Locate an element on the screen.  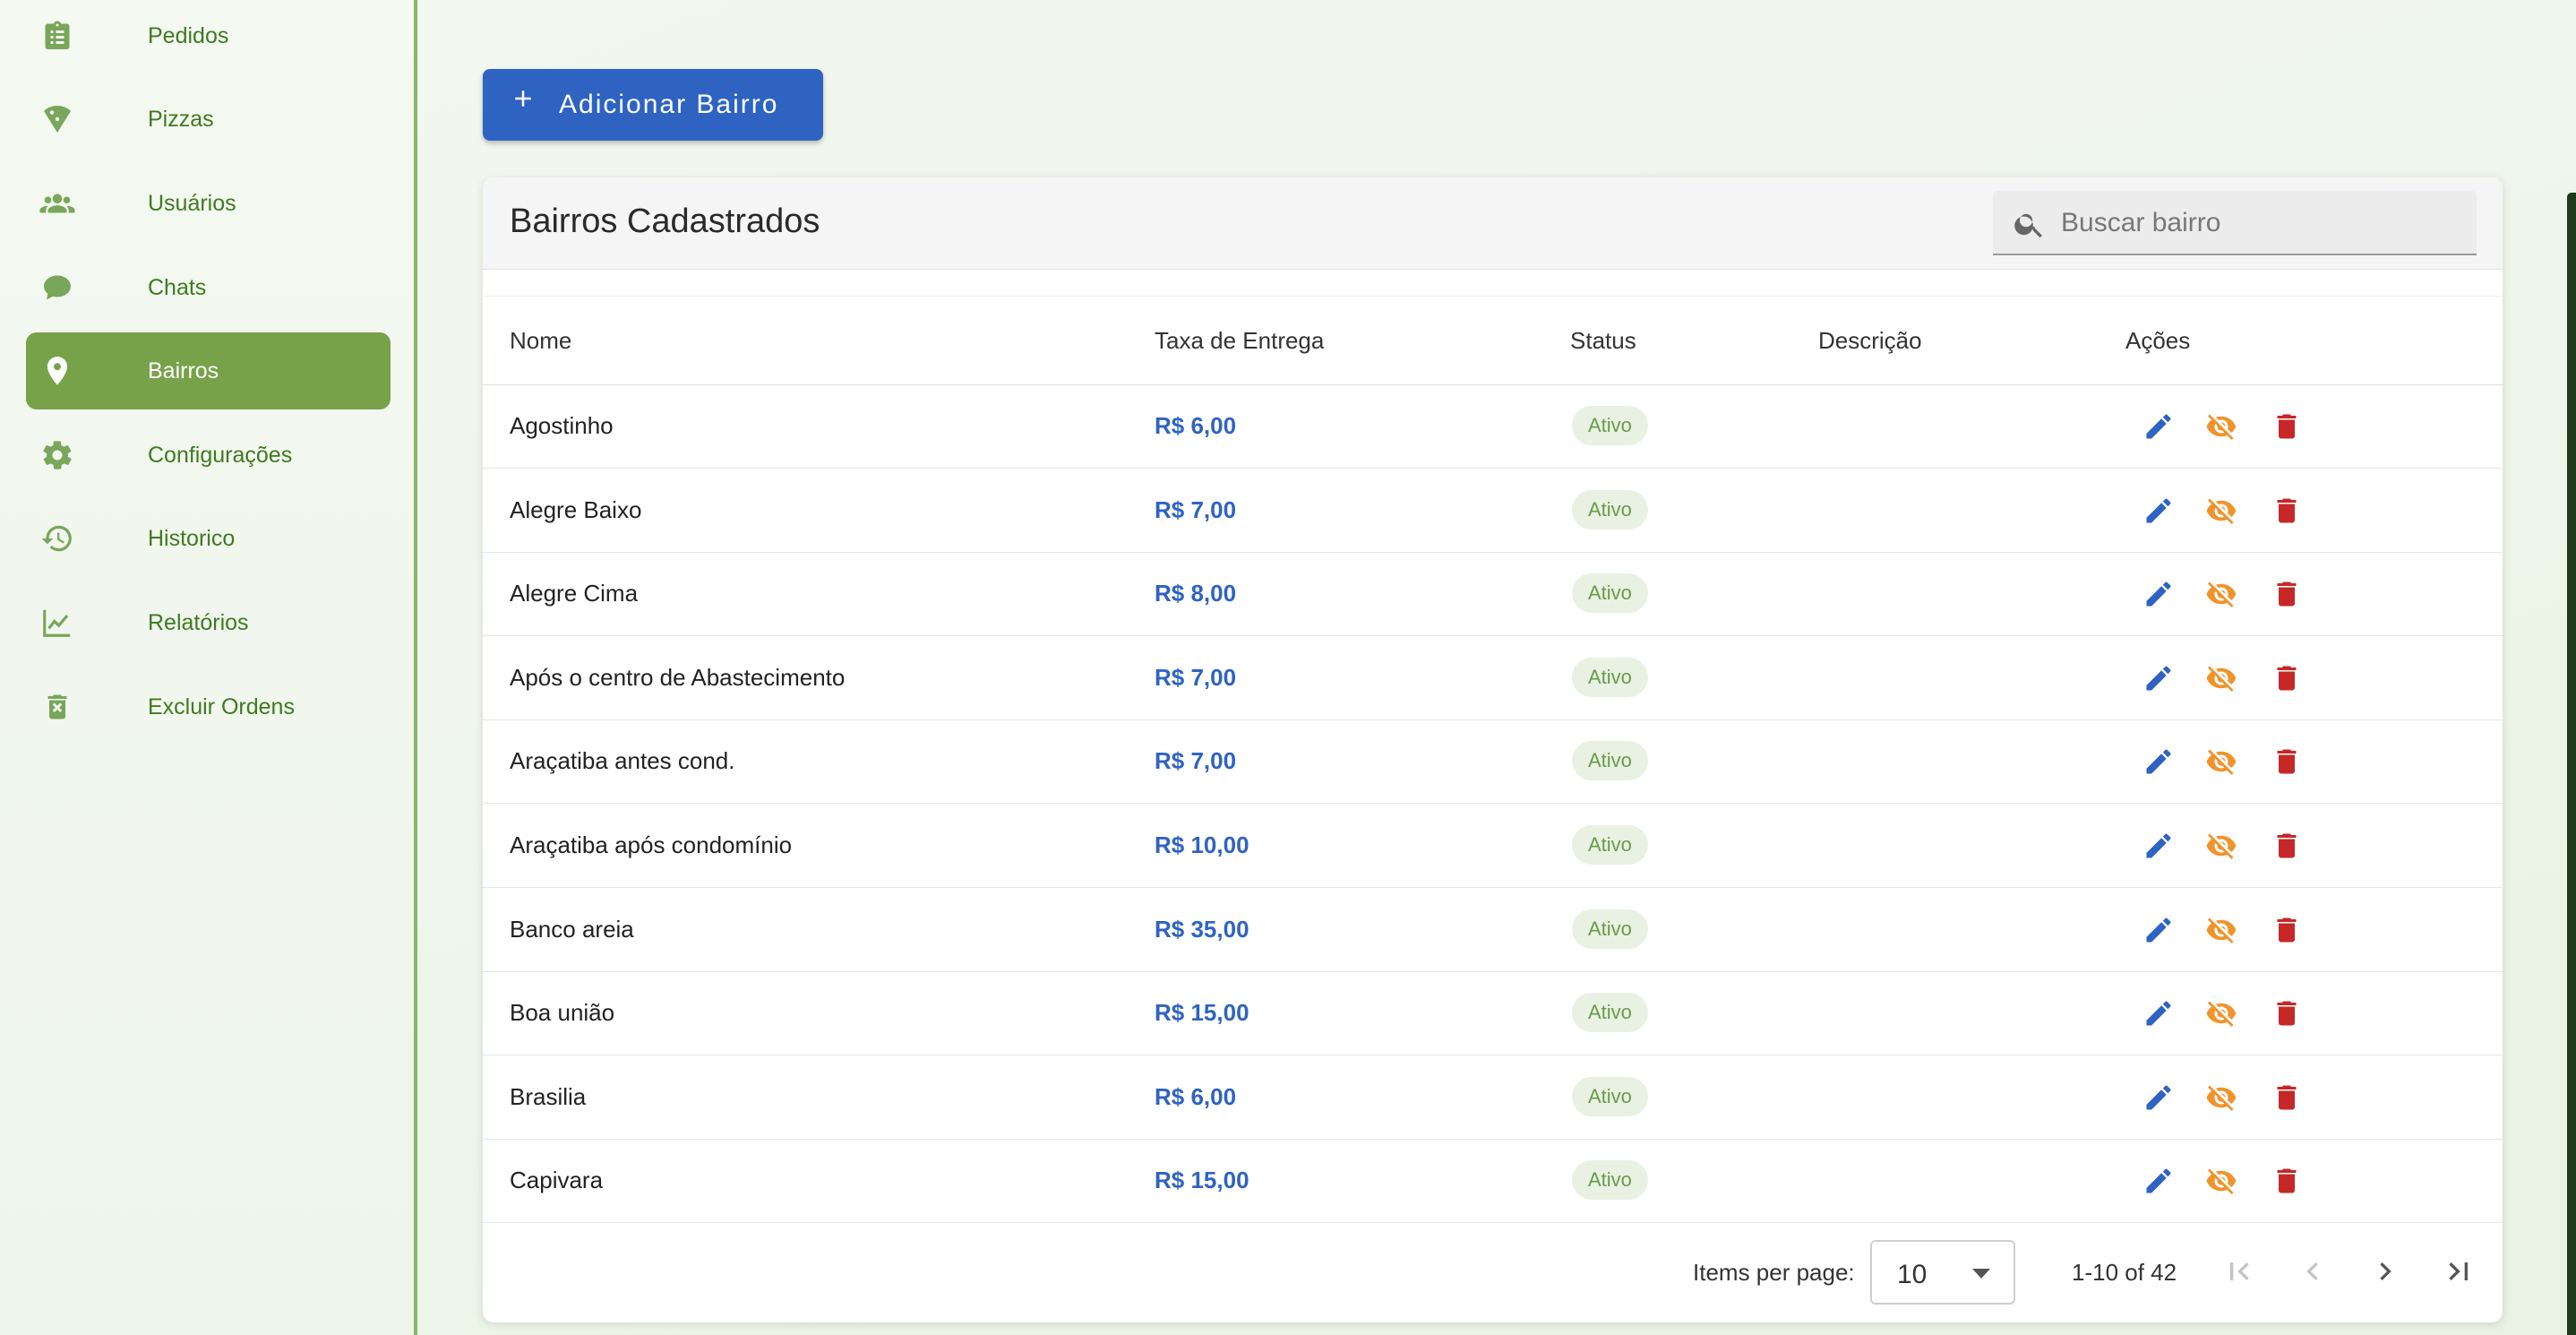
gear-icon is located at coordinates (57, 455).